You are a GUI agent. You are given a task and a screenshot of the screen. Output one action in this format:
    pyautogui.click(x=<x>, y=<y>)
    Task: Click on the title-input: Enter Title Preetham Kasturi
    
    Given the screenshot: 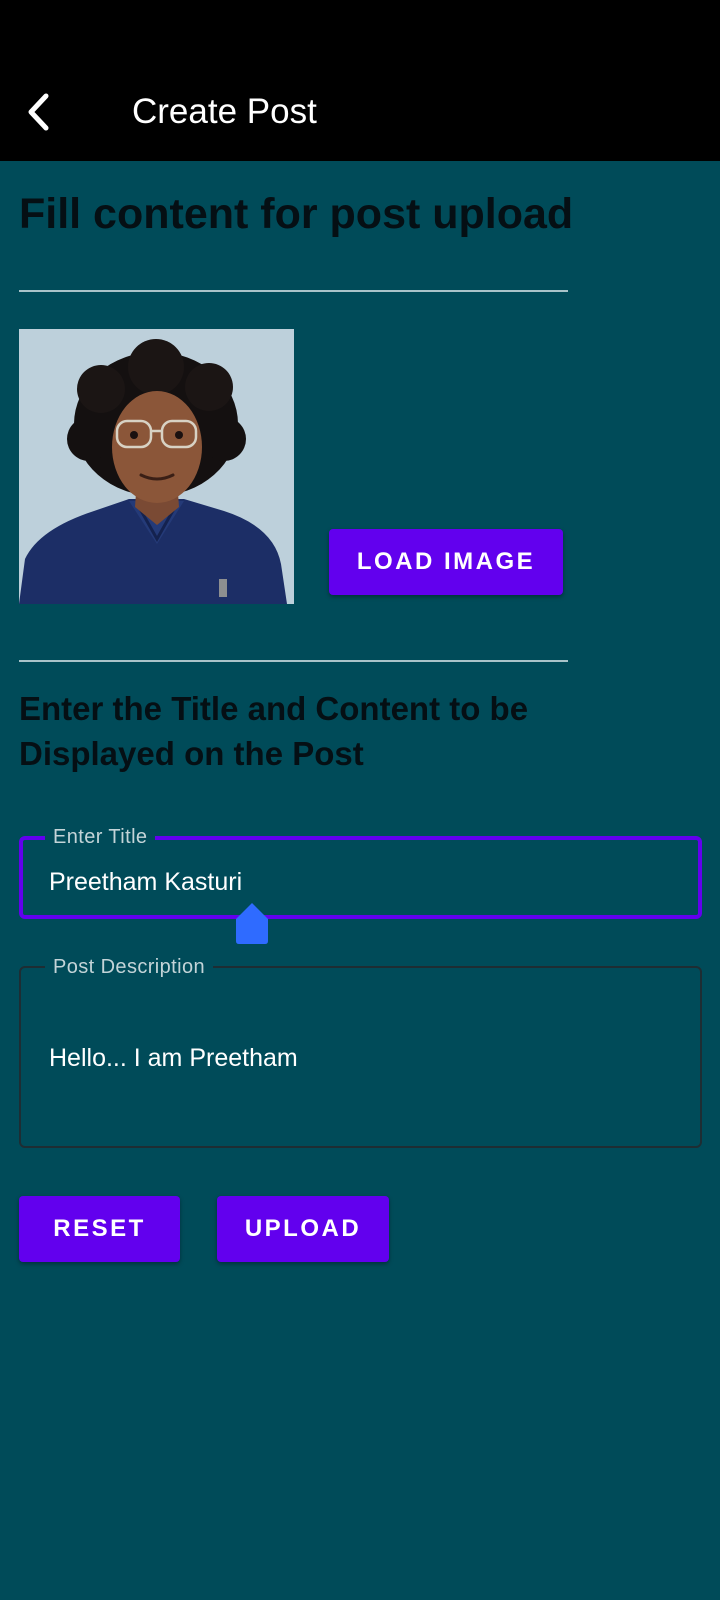 What is the action you would take?
    pyautogui.click(x=360, y=871)
    